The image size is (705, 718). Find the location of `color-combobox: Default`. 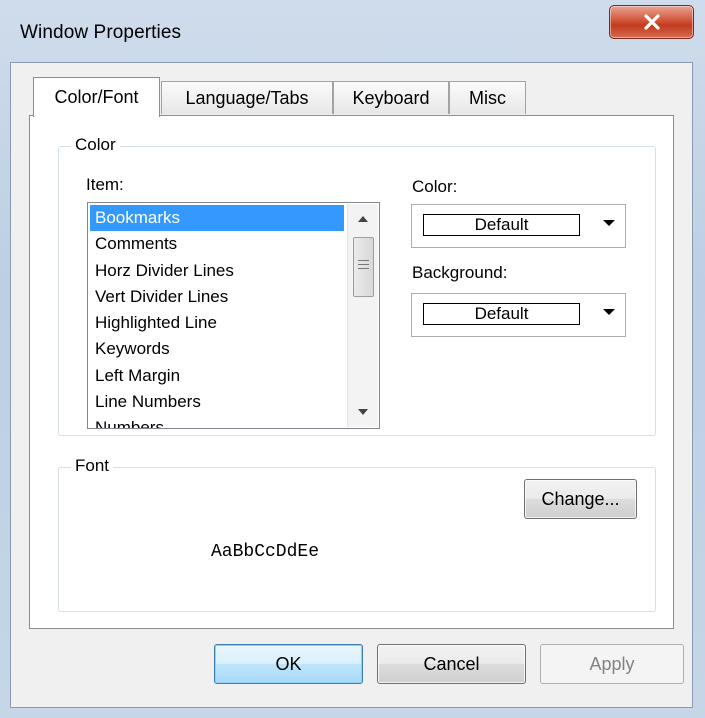

color-combobox: Default is located at coordinates (518, 226).